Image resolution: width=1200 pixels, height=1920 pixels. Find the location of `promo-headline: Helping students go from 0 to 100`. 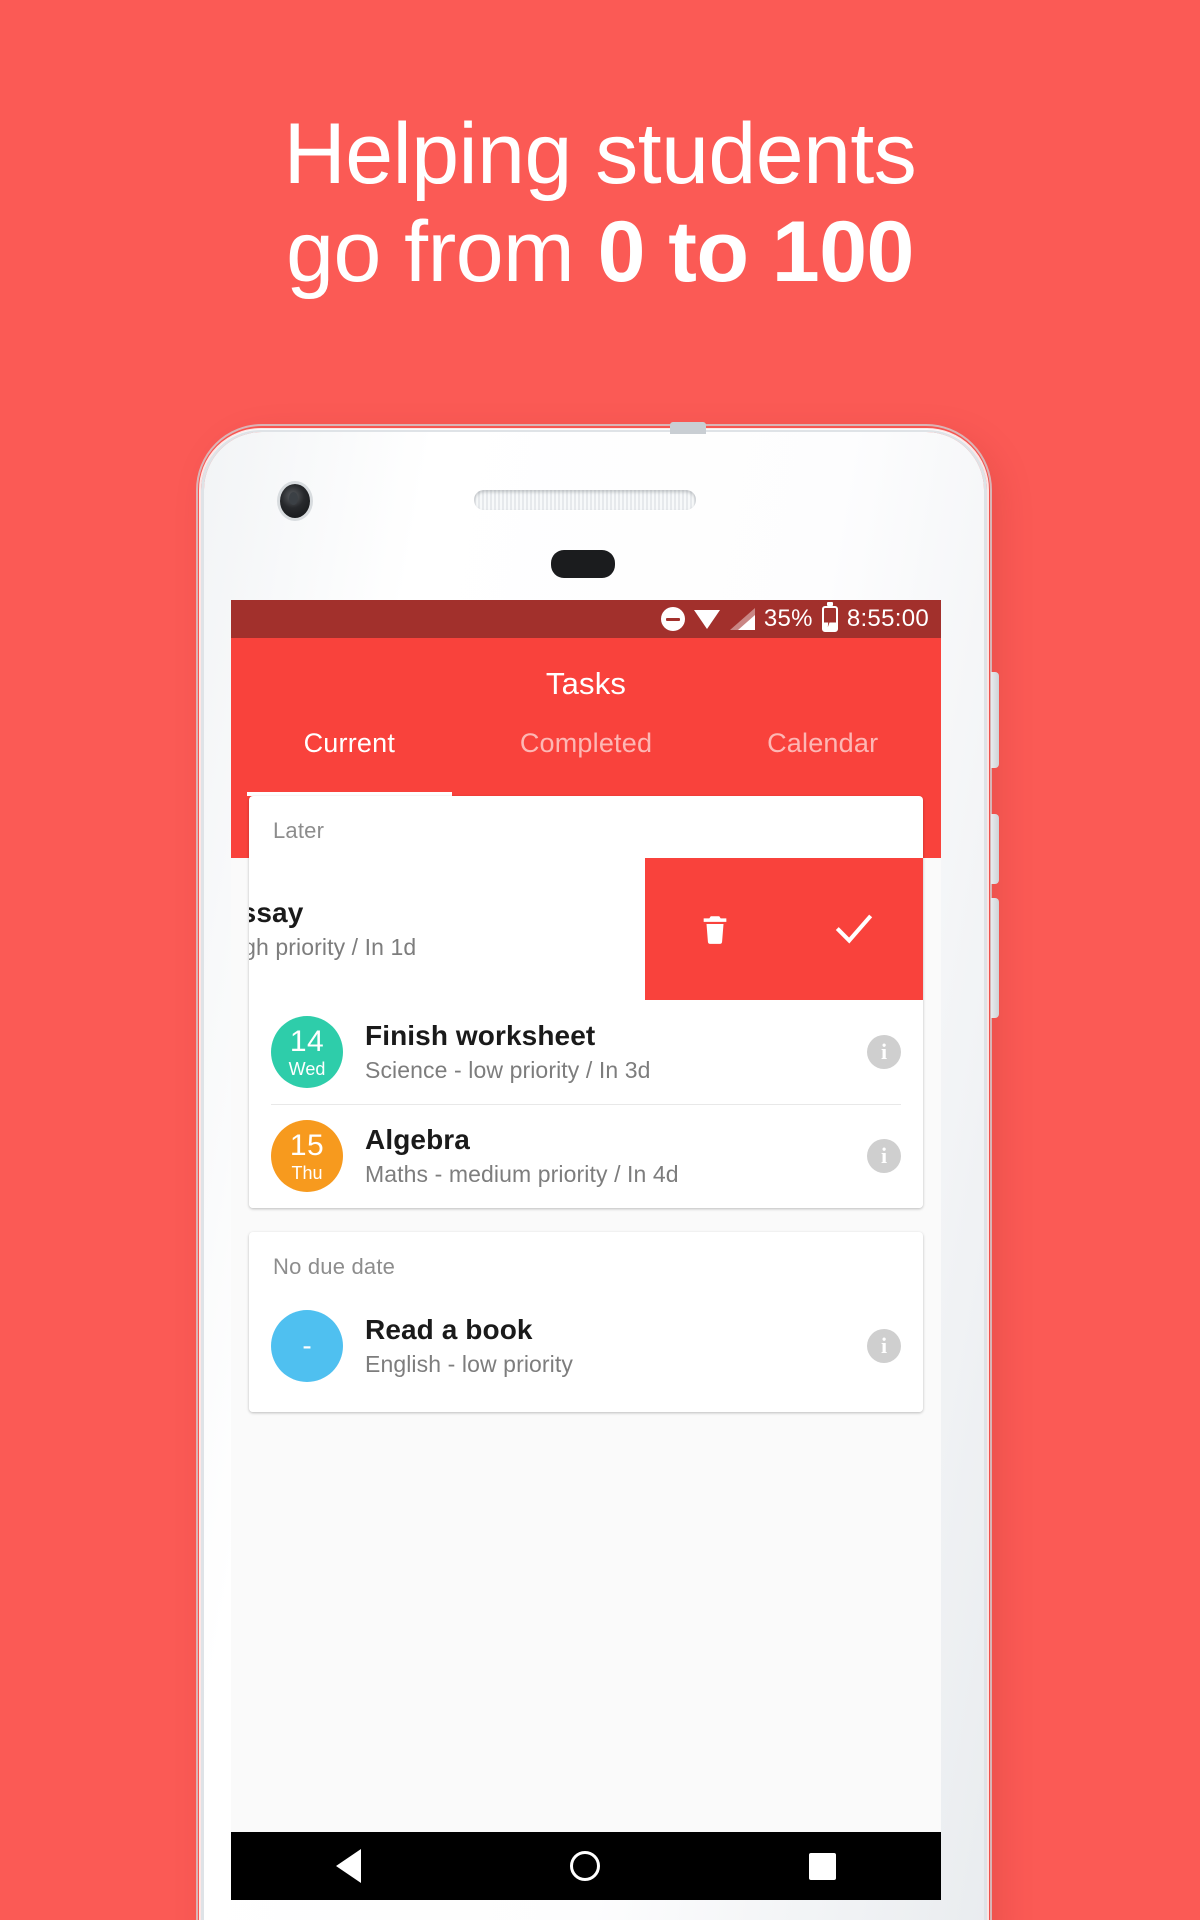

promo-headline: Helping students go from 0 to 100 is located at coordinates (600, 203).